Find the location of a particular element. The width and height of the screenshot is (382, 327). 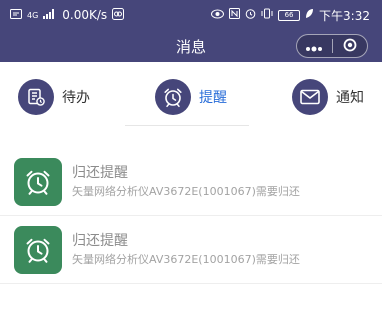

target-close-icon is located at coordinates (350, 46).